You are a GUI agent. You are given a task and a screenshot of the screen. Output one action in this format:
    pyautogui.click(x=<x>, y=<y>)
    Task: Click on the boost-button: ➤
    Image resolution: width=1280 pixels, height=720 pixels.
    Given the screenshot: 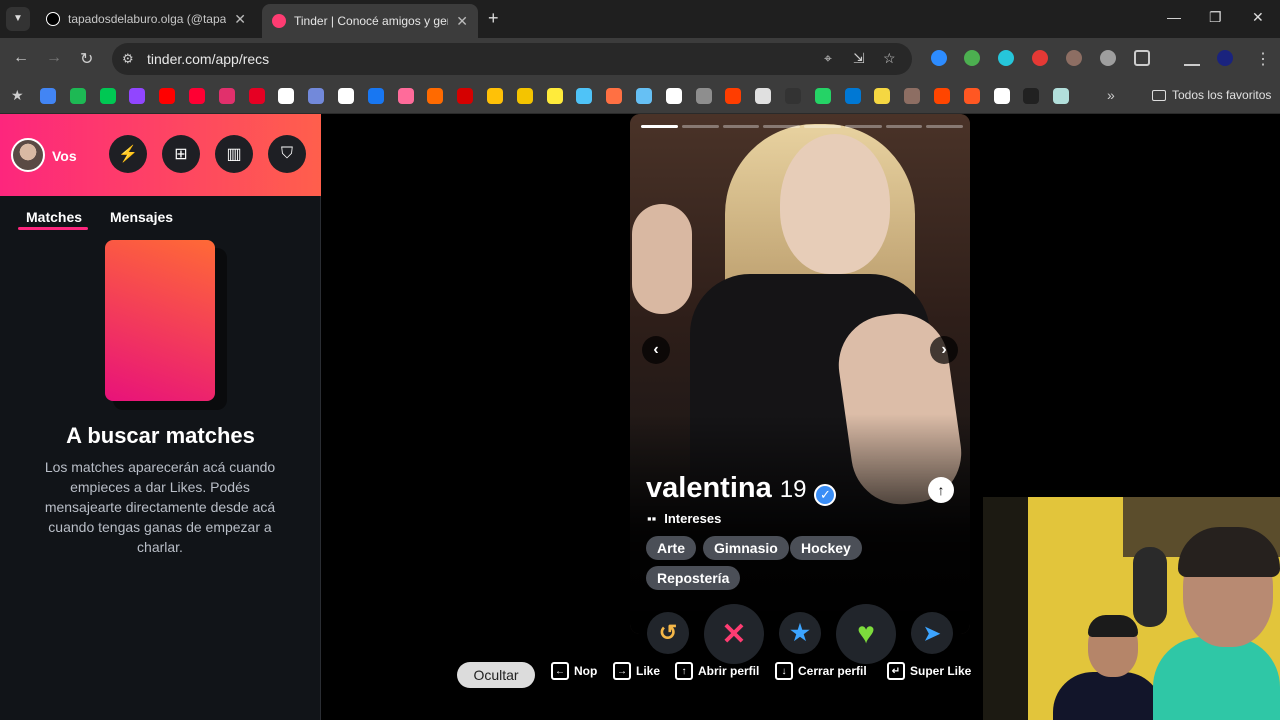 What is the action you would take?
    pyautogui.click(x=932, y=633)
    